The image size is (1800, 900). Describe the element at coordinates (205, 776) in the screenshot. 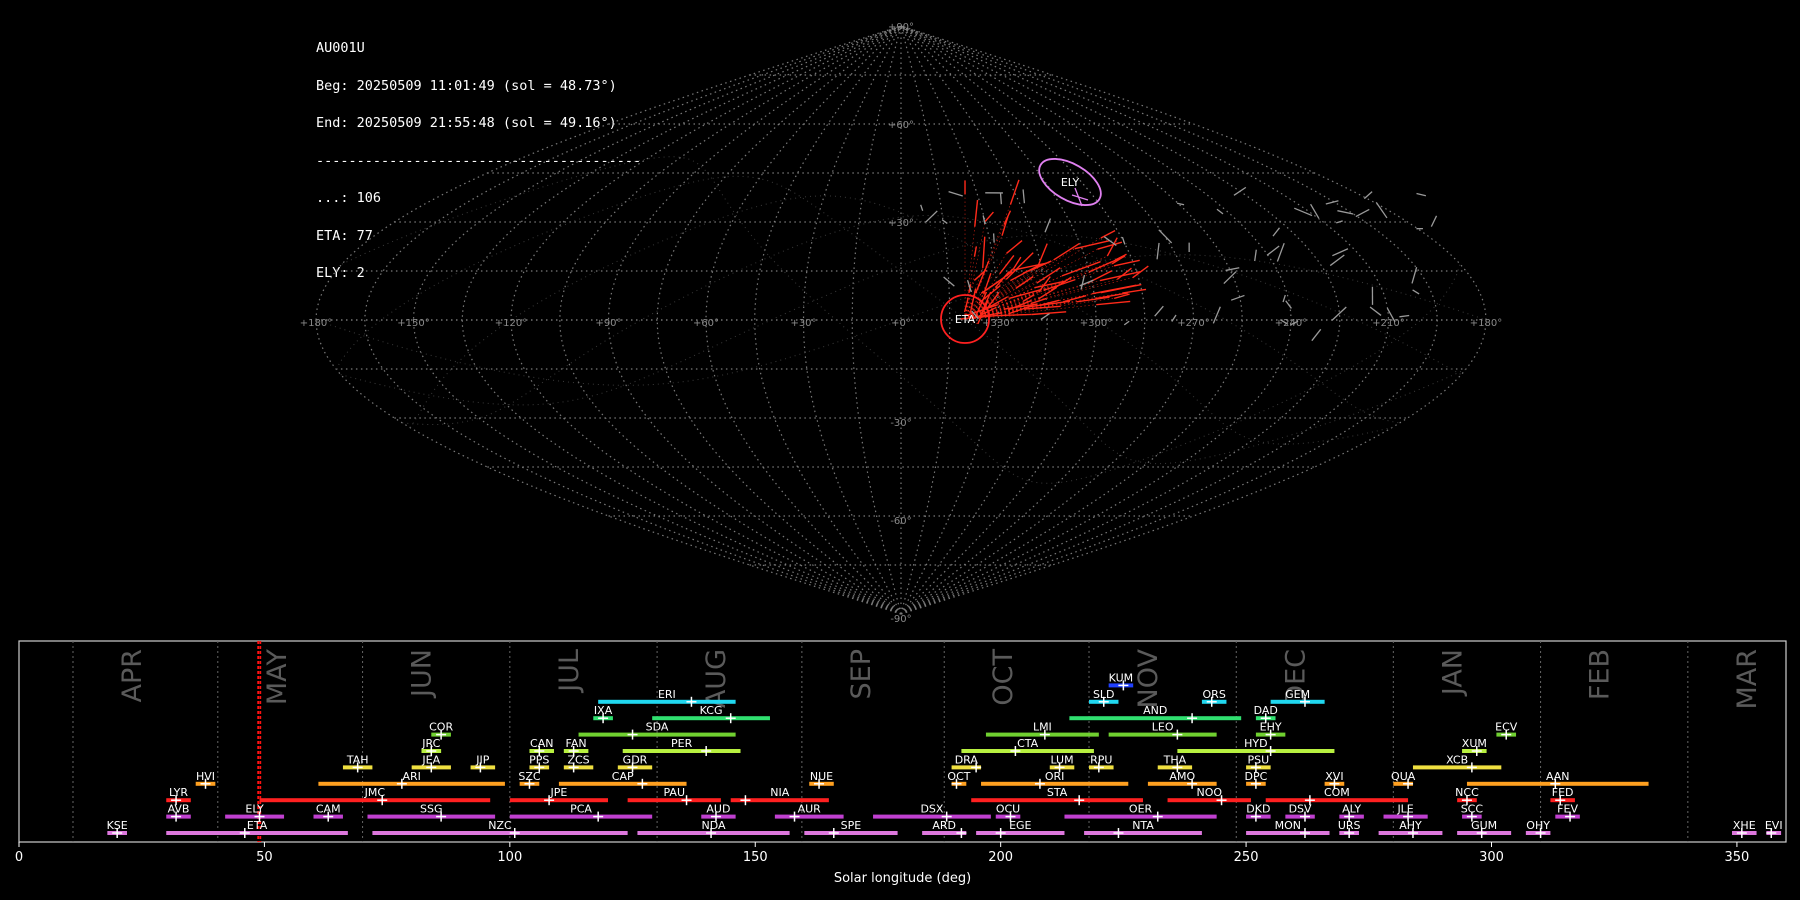

I see `shower-label: HVI` at that location.